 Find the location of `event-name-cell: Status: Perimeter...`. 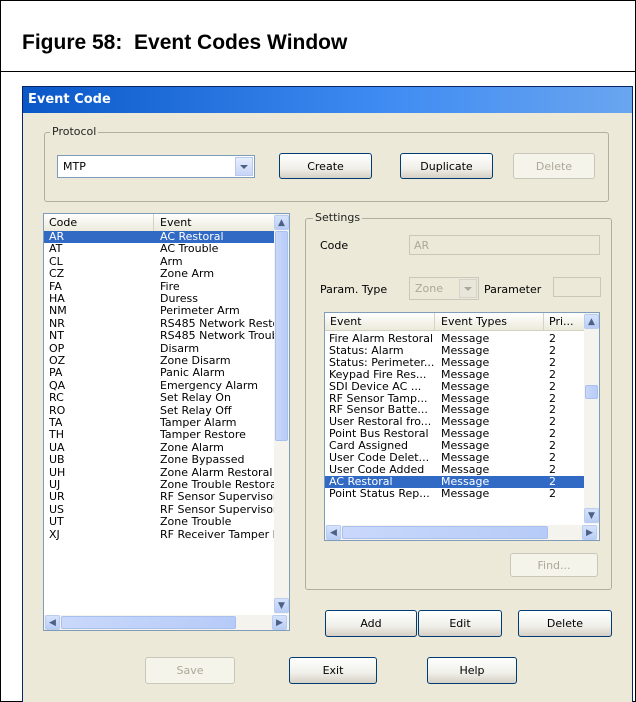

event-name-cell: Status: Perimeter... is located at coordinates (382, 362).